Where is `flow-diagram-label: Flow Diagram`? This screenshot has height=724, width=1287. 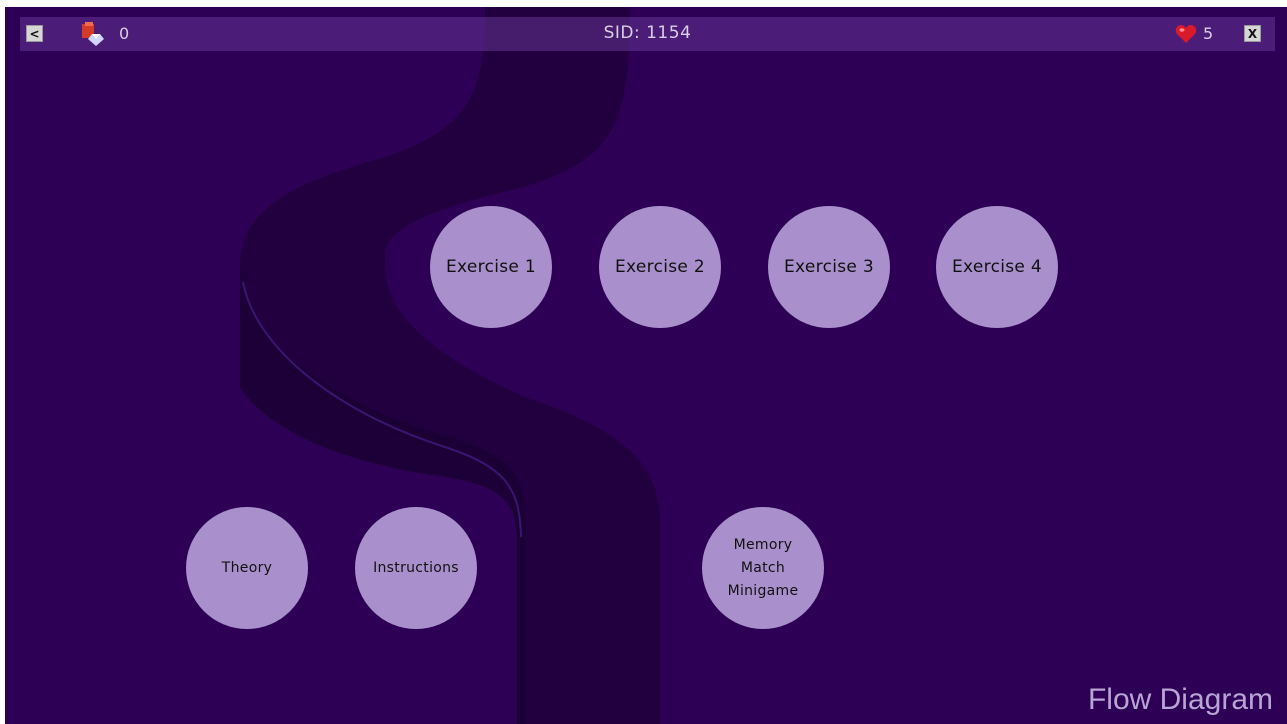 flow-diagram-label: Flow Diagram is located at coordinates (1180, 699).